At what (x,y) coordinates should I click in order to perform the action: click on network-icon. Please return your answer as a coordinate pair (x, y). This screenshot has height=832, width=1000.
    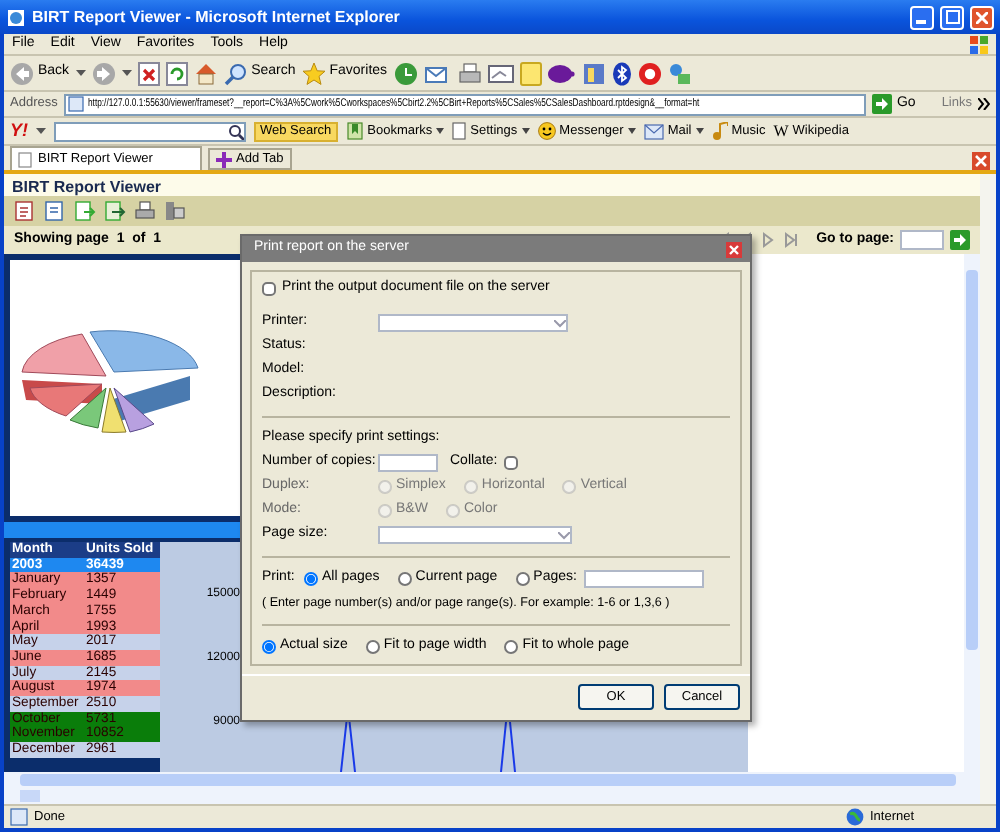
    Looking at the image, I should click on (679, 73).